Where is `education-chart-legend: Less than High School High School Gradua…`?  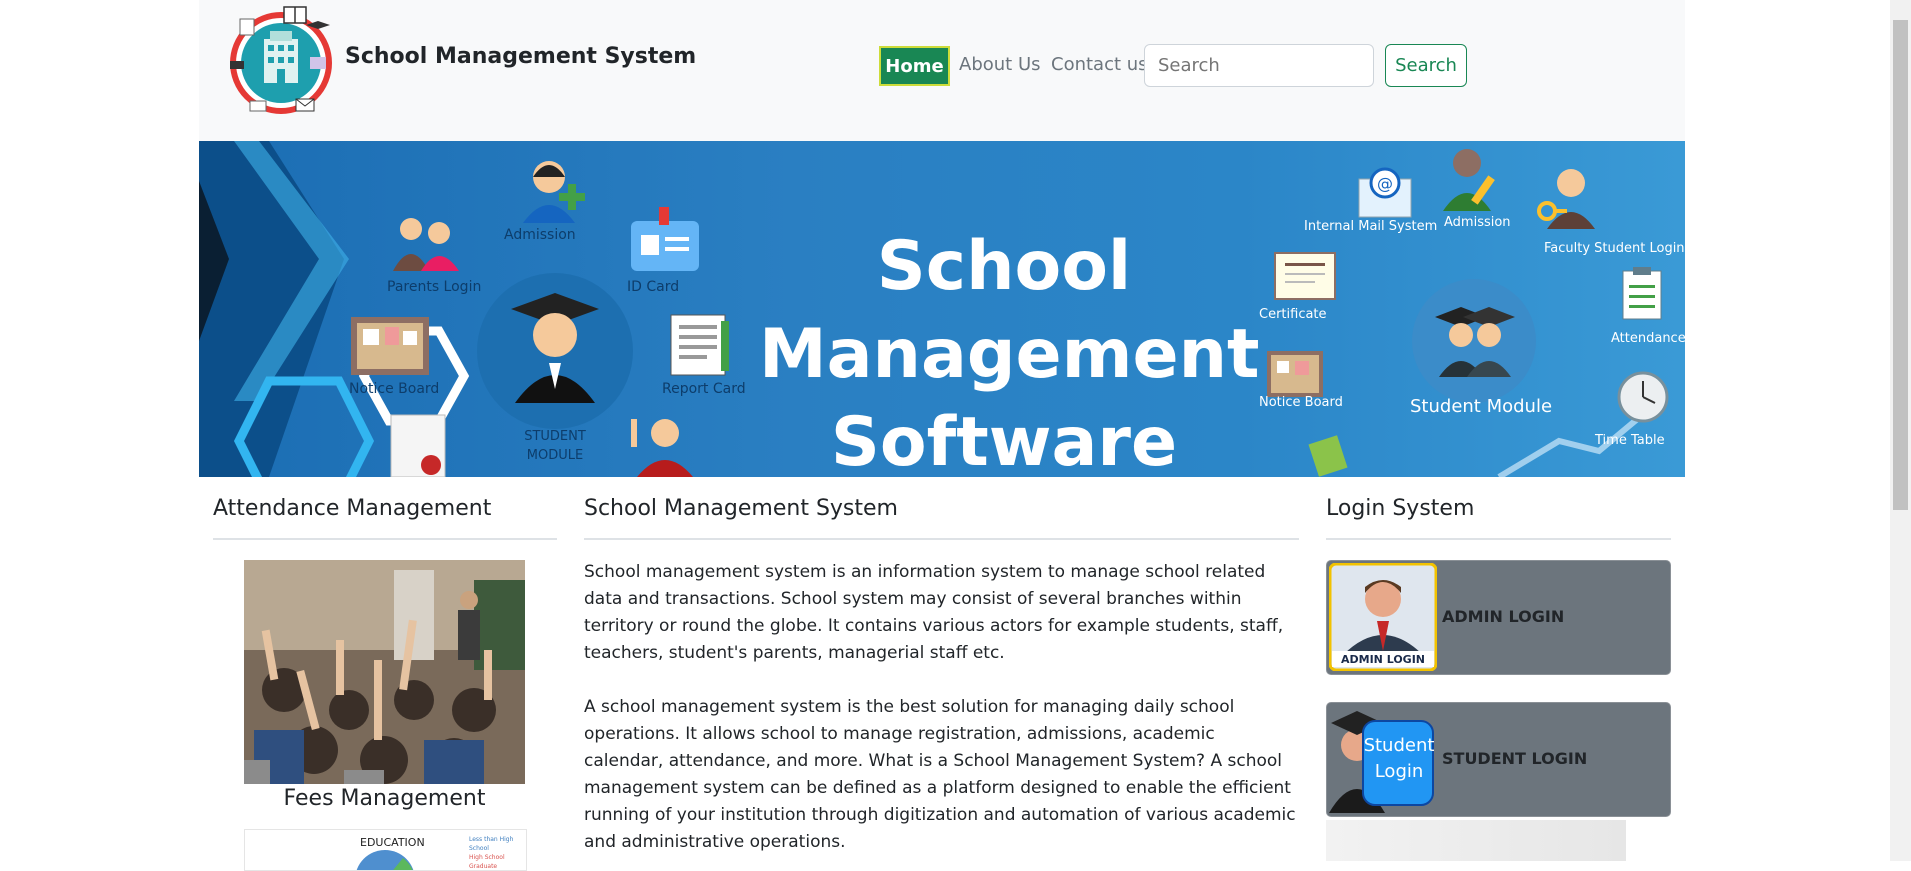
education-chart-legend: Less than High School High School Gradua… is located at coordinates (497, 852).